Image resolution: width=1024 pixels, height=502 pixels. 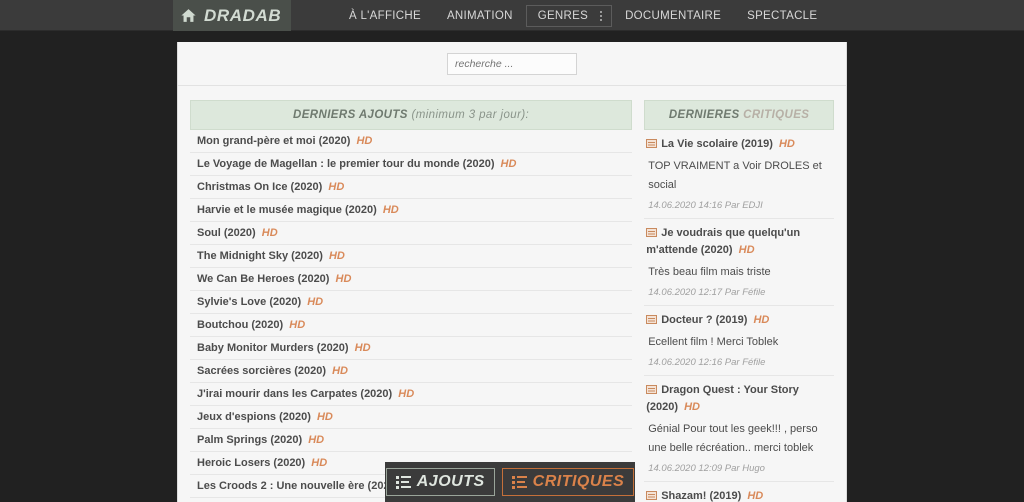 What do you see at coordinates (411, 417) in the screenshot?
I see `ajouts-row: Jeux d'espions (2020) HD` at bounding box center [411, 417].